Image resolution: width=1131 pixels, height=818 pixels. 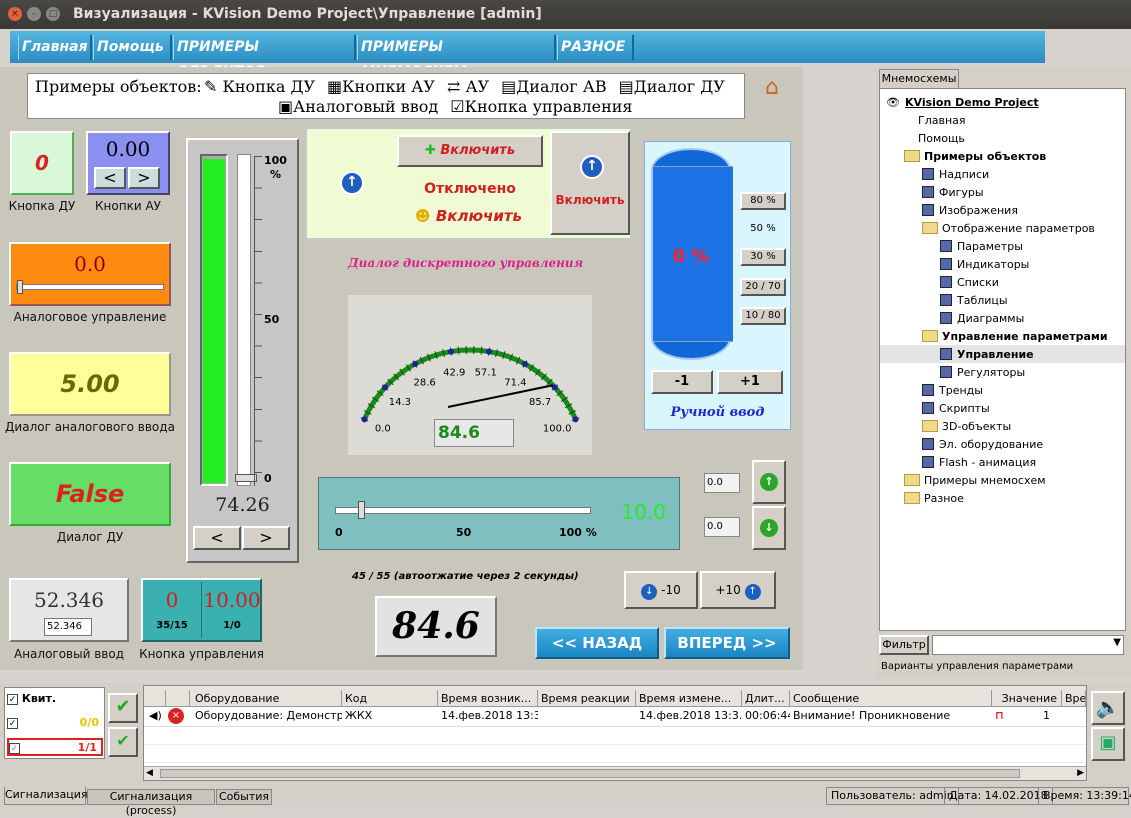 What do you see at coordinates (20, 287) in the screenshot?
I see `analog-control-thumb` at bounding box center [20, 287].